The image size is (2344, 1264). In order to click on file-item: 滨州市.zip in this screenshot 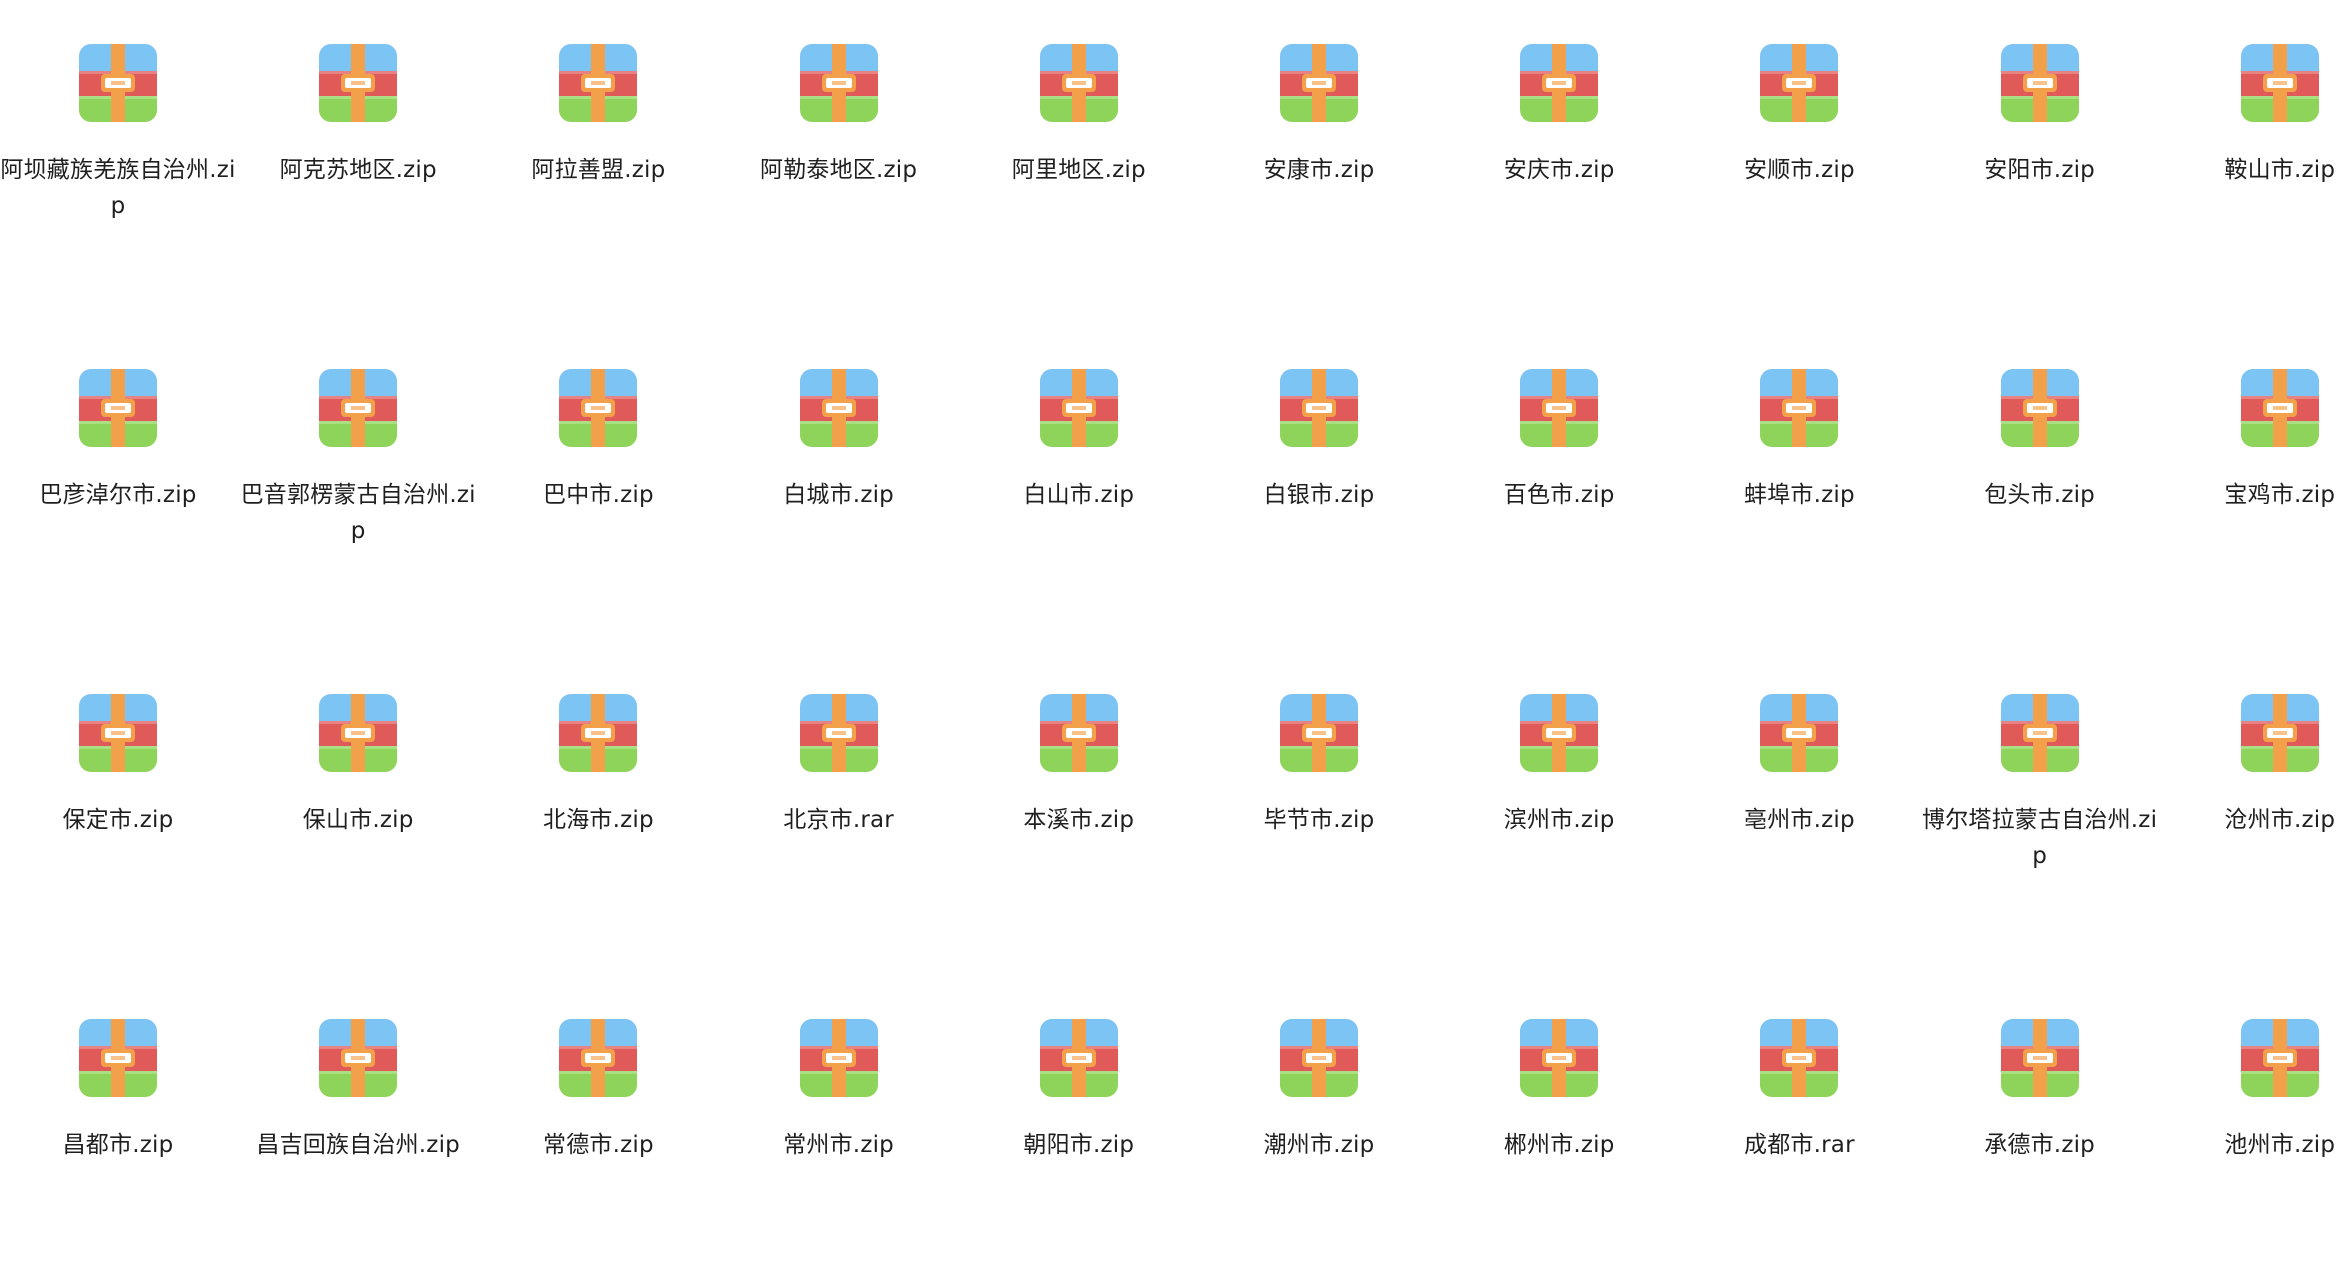, I will do `click(1559, 775)`.